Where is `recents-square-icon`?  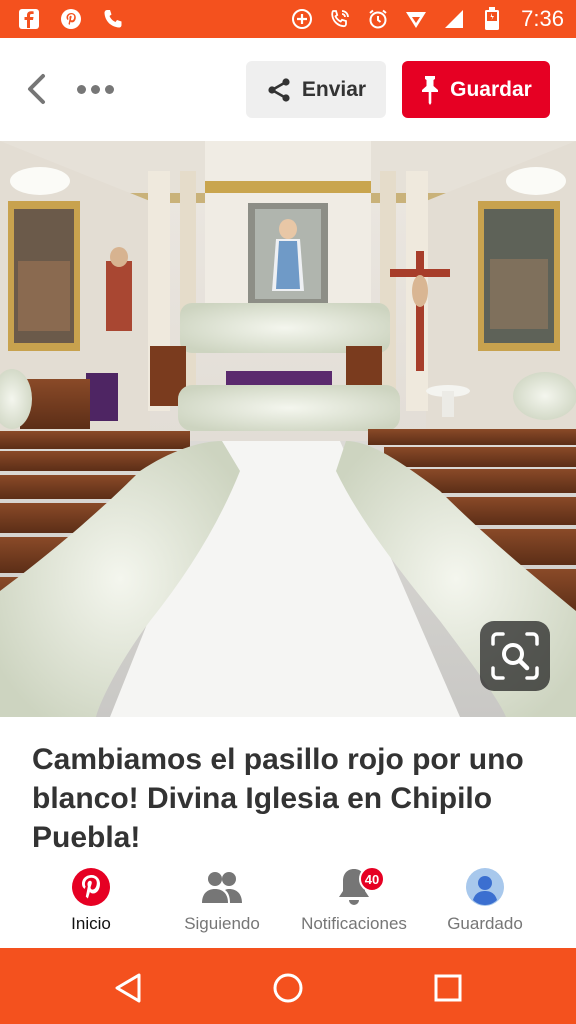
recents-square-icon is located at coordinates (448, 988).